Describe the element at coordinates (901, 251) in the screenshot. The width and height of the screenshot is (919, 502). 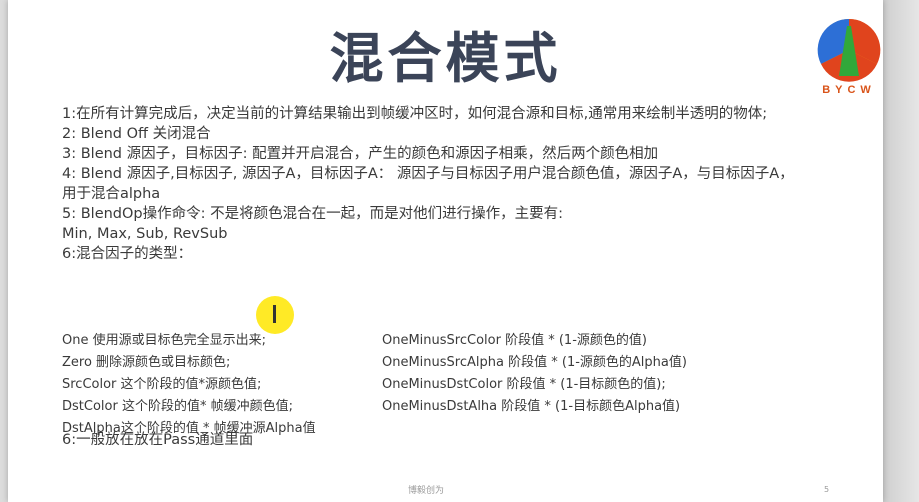
I see `background-strip` at that location.